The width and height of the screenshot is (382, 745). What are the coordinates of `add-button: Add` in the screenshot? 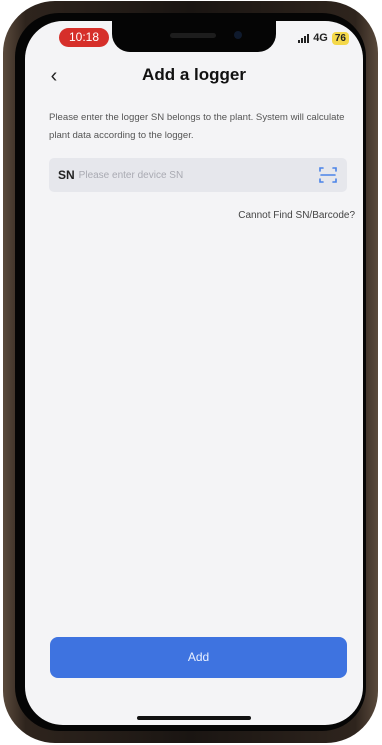 It's located at (198, 657).